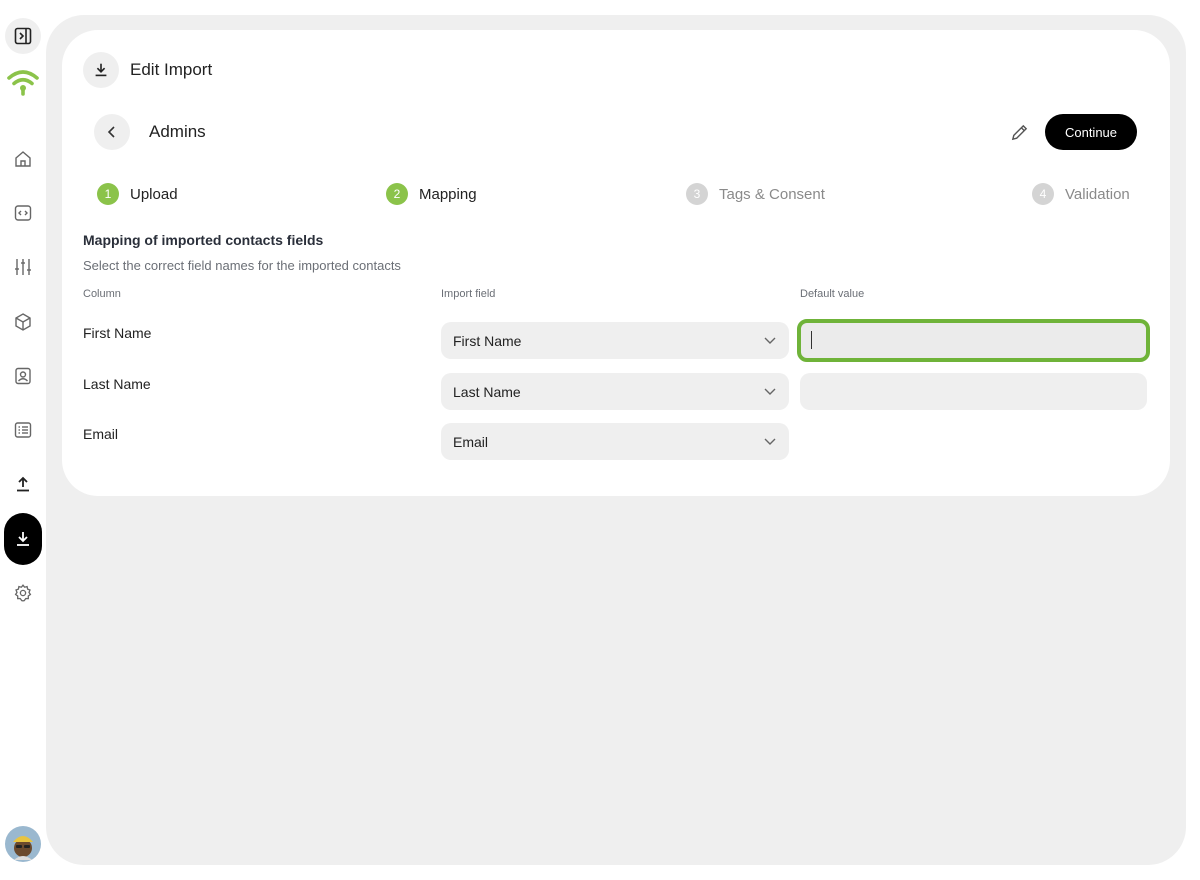 Image resolution: width=1200 pixels, height=880 pixels. What do you see at coordinates (487, 391) in the screenshot?
I see `select-value: Last Name` at bounding box center [487, 391].